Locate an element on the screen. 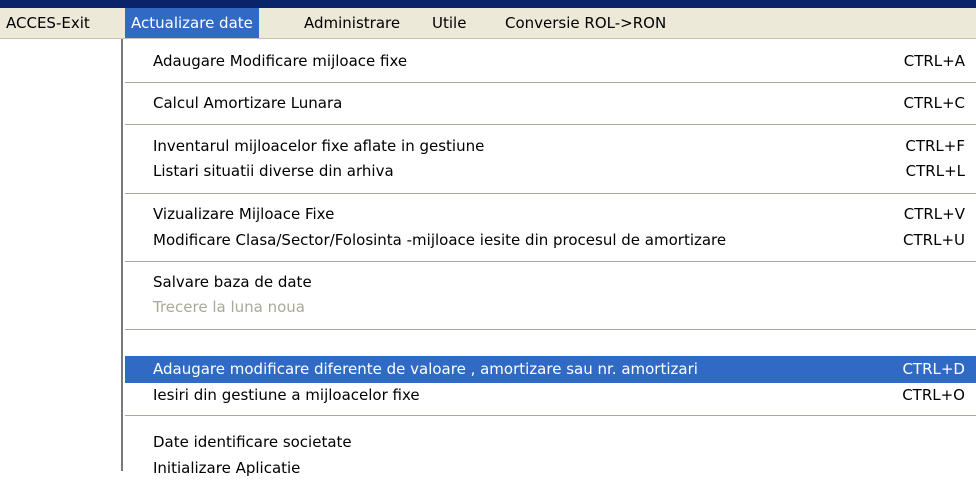  menu-item-initializare: Initializare Aplicatie is located at coordinates (550, 468).